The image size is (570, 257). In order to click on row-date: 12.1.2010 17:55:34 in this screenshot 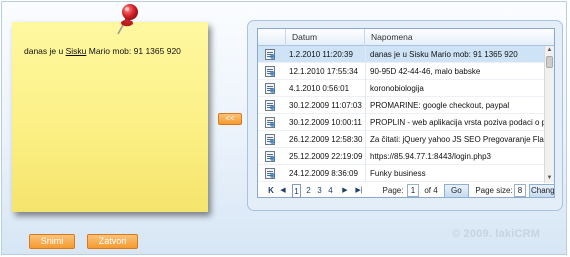, I will do `click(323, 71)`.